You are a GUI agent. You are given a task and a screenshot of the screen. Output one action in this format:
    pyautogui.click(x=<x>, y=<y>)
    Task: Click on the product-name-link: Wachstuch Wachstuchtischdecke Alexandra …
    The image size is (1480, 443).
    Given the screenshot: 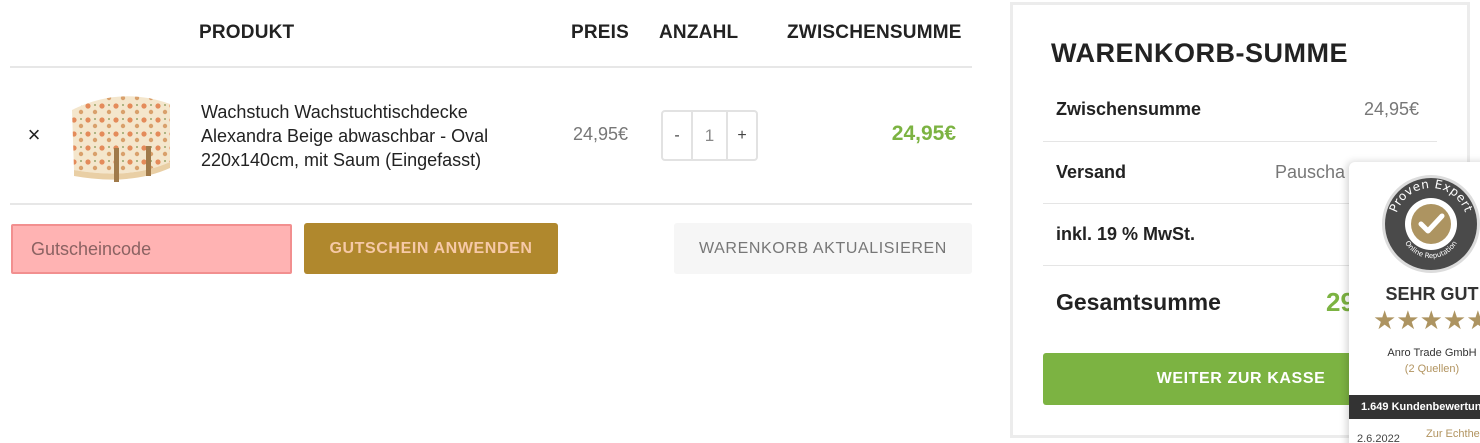 What is the action you would take?
    pyautogui.click(x=371, y=136)
    